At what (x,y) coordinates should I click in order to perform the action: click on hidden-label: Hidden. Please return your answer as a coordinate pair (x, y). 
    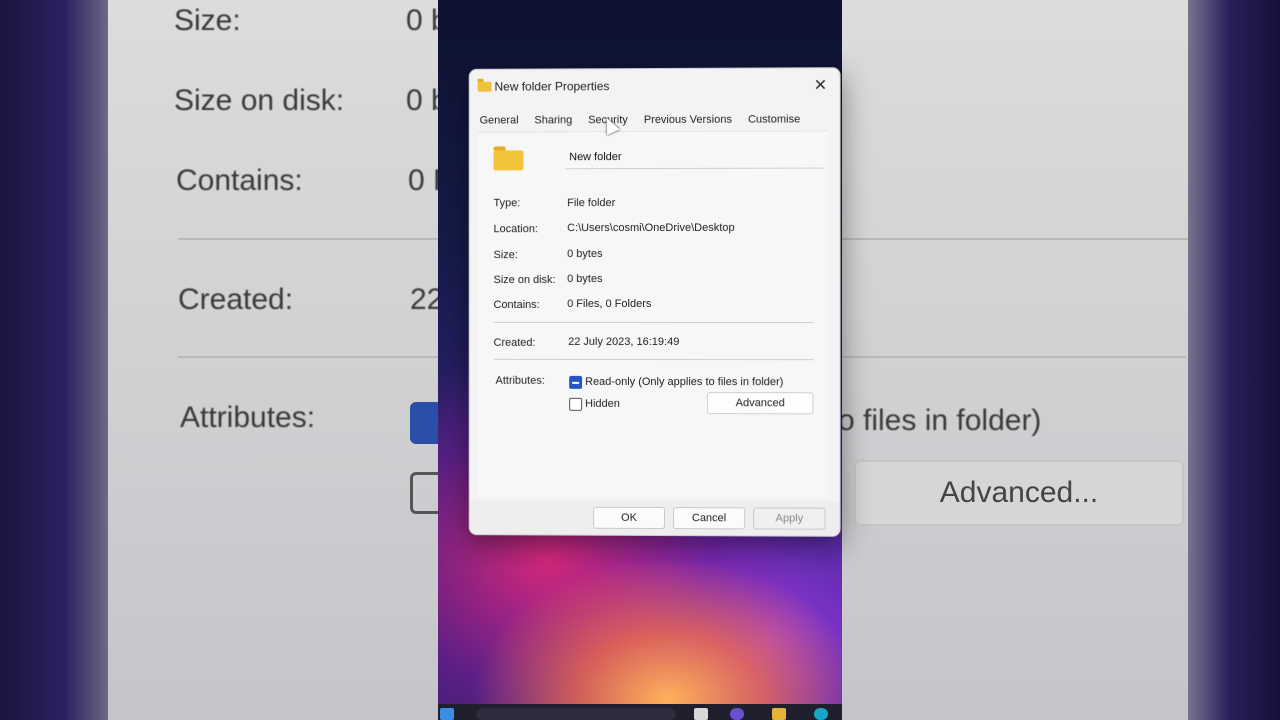
    Looking at the image, I should click on (602, 403).